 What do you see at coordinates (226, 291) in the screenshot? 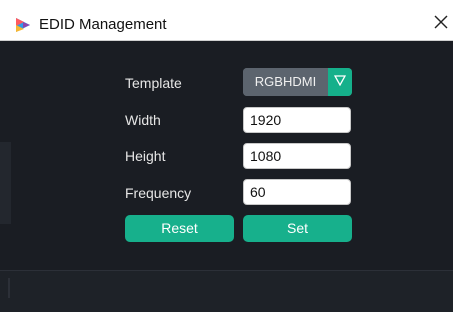
I see `footer-bar` at bounding box center [226, 291].